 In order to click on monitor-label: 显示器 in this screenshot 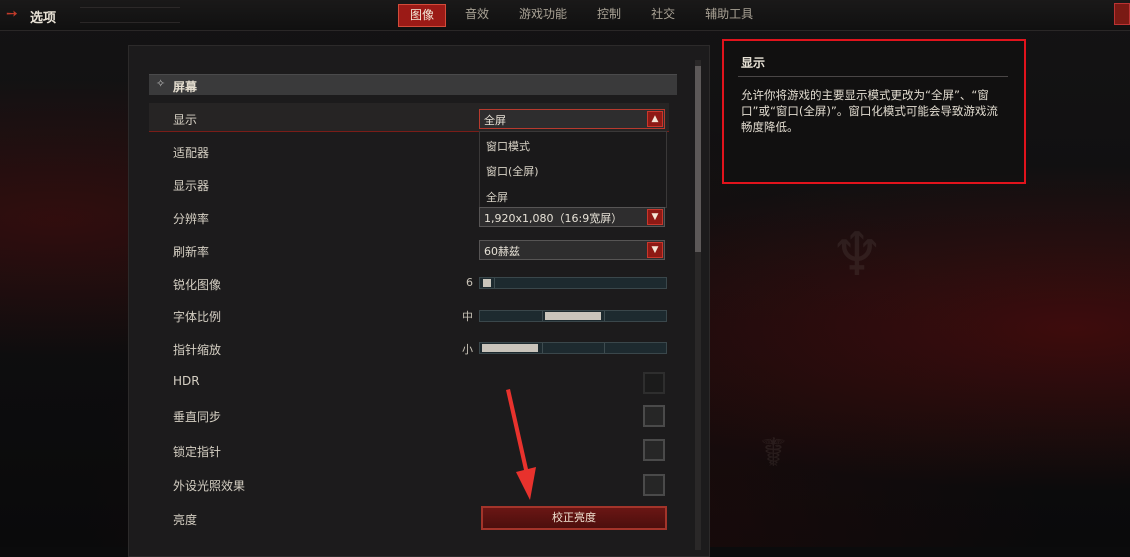, I will do `click(191, 186)`.